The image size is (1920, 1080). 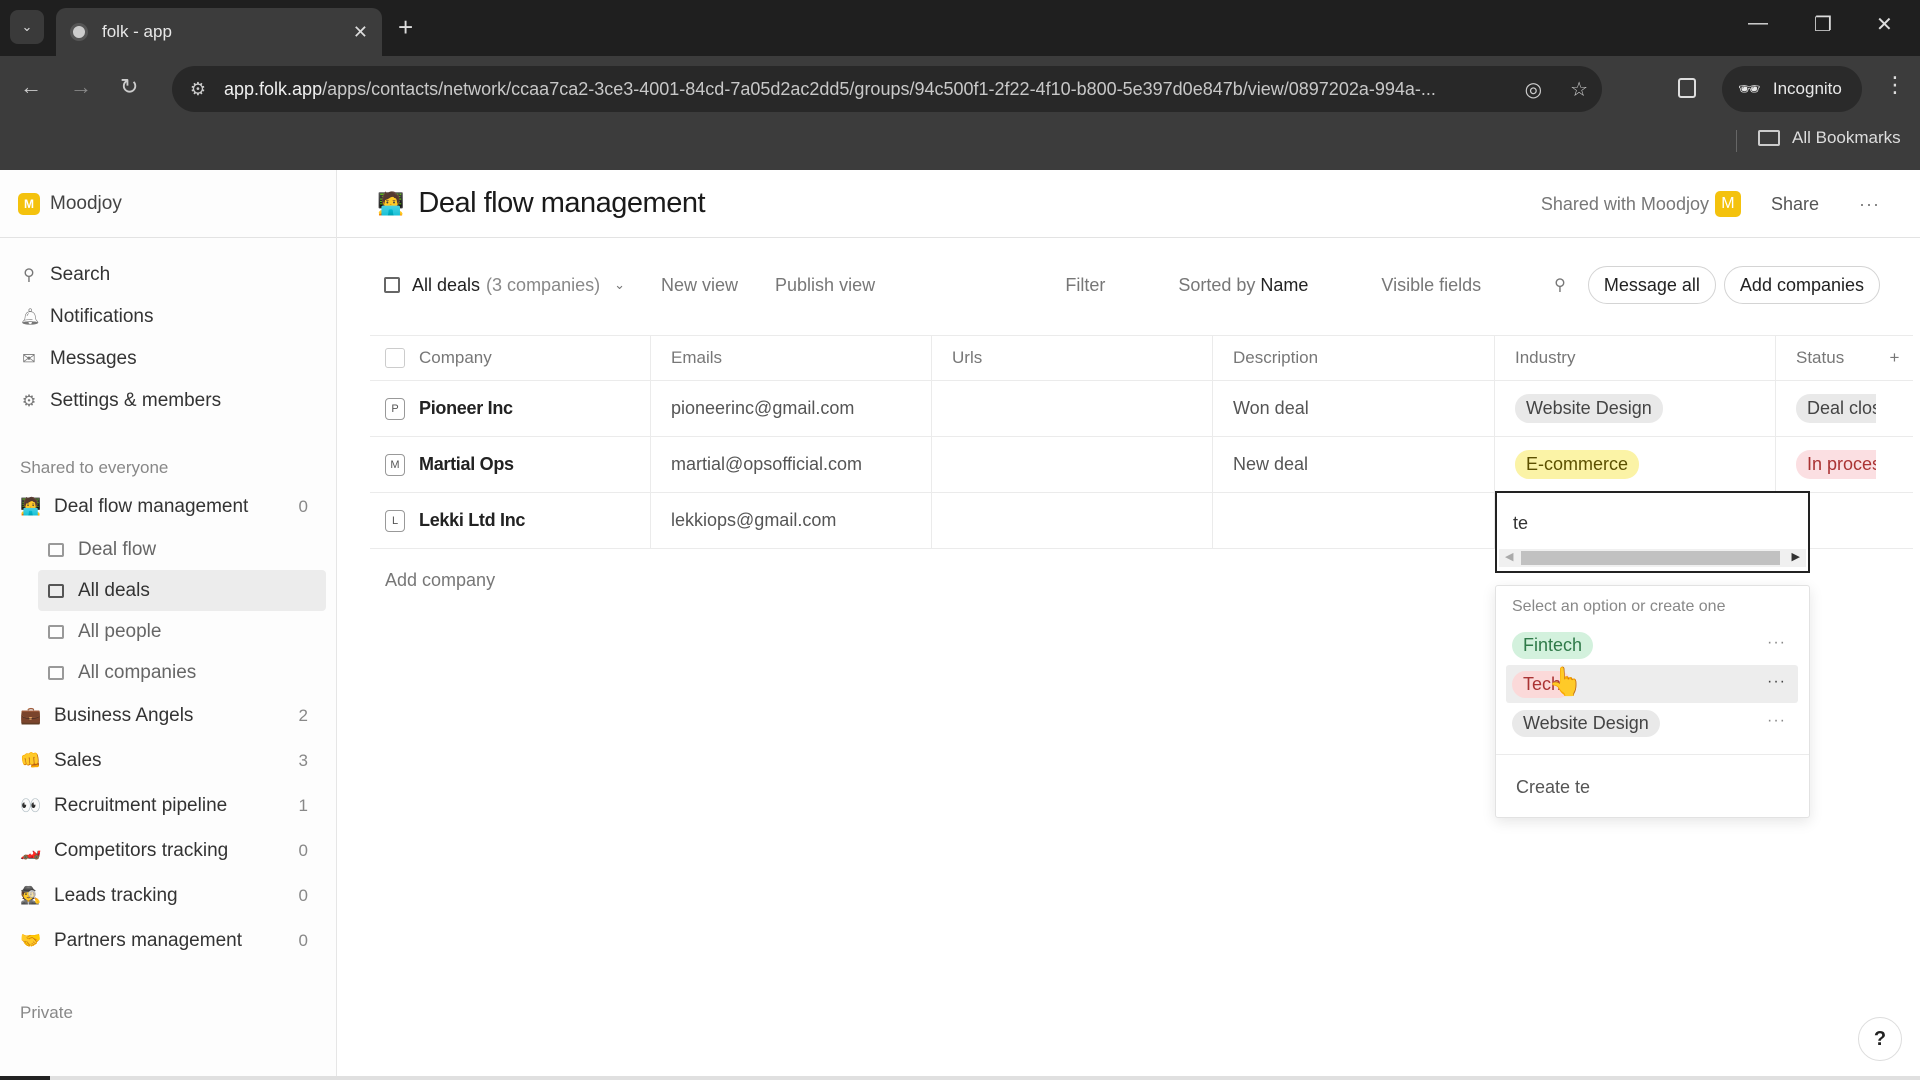 What do you see at coordinates (168, 401) in the screenshot?
I see `sidebar-item-settings: ⚙ Settings & members` at bounding box center [168, 401].